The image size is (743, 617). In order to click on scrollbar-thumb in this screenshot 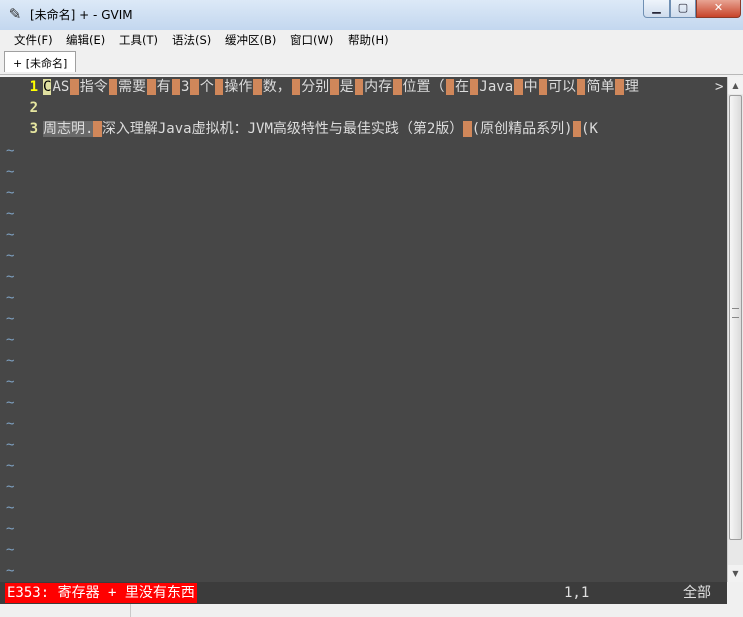, I will do `click(735, 317)`.